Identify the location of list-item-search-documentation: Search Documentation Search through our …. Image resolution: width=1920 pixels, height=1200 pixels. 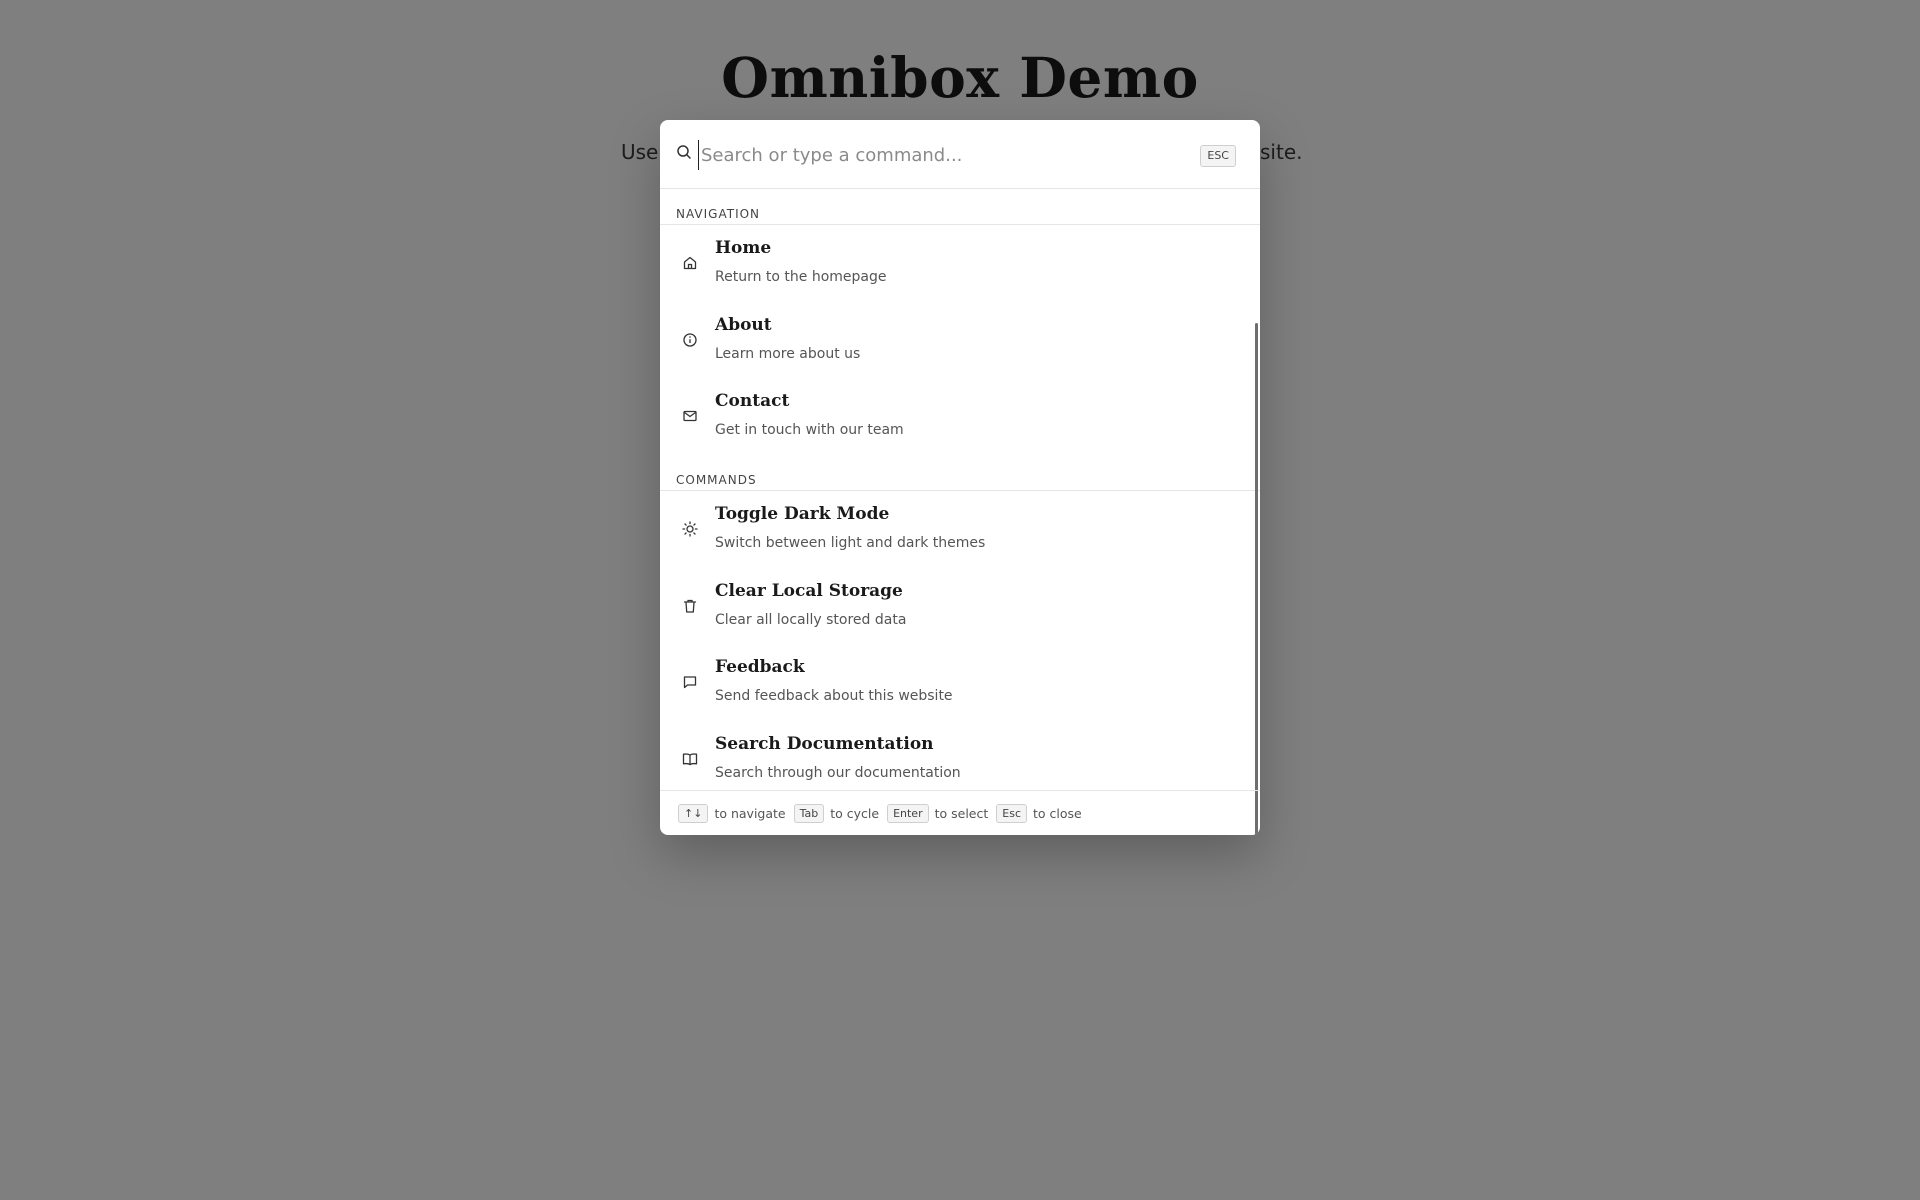
(960, 755).